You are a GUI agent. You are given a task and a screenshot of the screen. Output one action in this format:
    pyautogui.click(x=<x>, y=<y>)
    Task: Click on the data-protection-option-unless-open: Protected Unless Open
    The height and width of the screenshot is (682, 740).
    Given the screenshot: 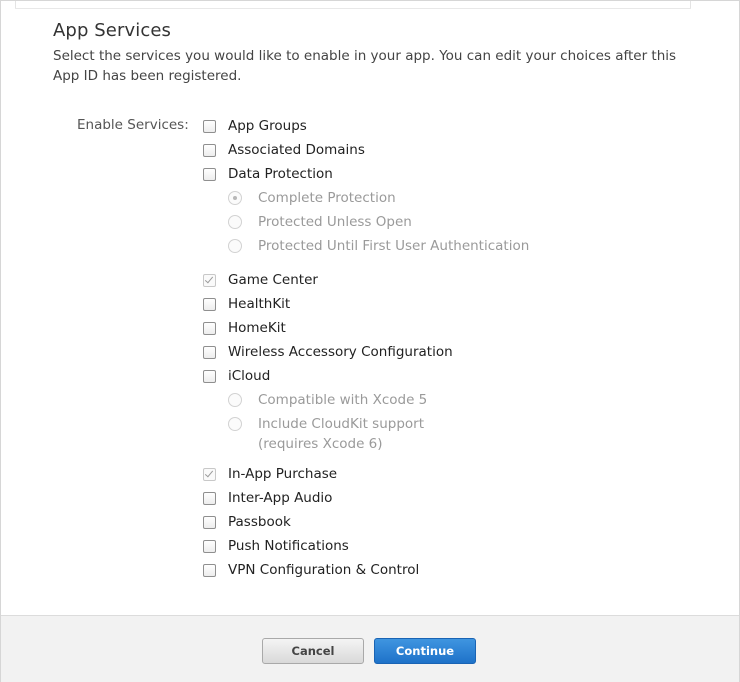 What is the action you would take?
    pyautogui.click(x=320, y=222)
    